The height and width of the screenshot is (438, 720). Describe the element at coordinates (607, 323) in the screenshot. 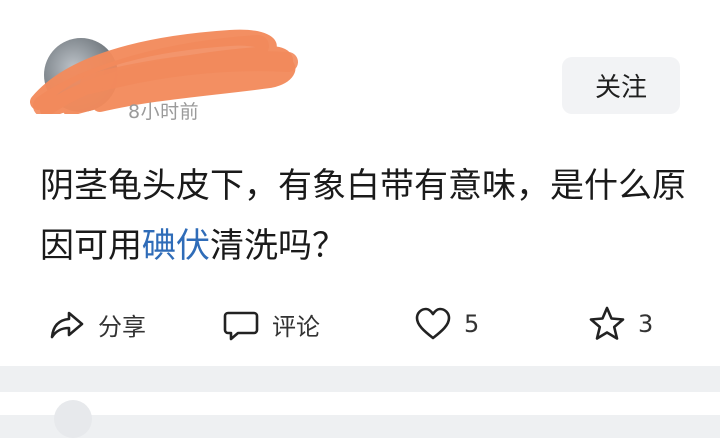

I see `star-icon` at that location.